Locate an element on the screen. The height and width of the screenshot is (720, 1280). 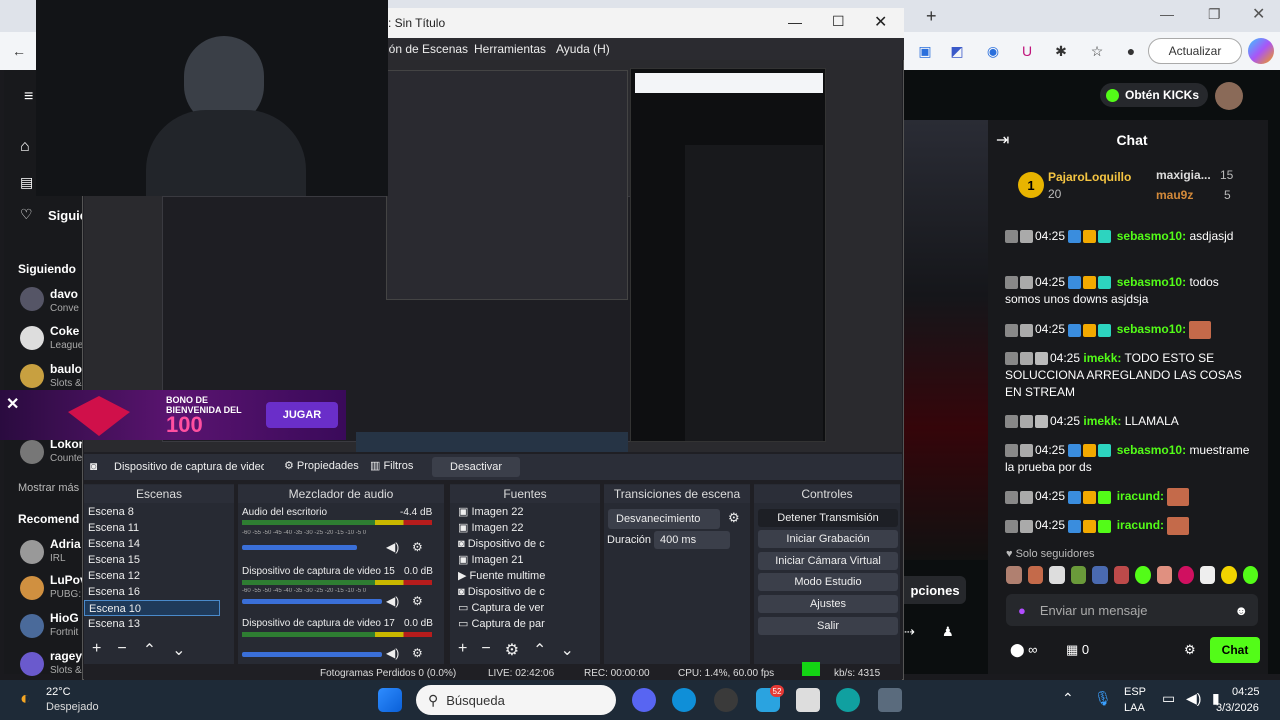
add-user-icon: ♟ is located at coordinates (948, 632).